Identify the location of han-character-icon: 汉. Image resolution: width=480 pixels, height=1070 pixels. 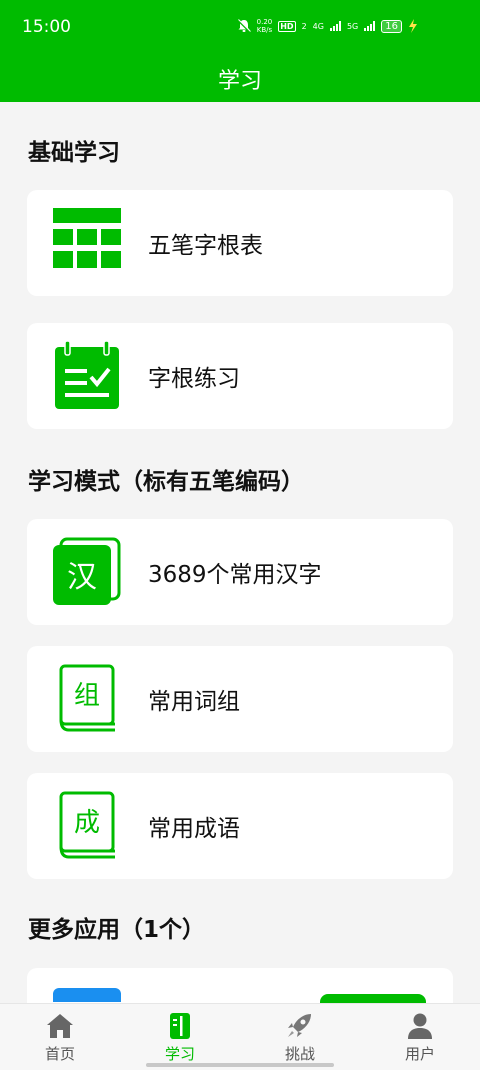
(87, 571).